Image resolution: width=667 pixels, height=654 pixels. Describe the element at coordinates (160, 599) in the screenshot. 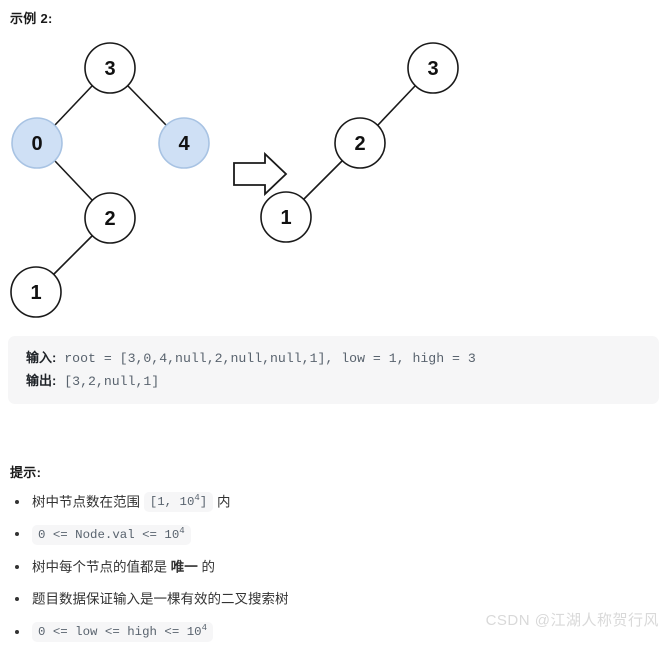

I see `hint-text: 题目数据保证输入是一棵有效的二叉搜索树` at that location.